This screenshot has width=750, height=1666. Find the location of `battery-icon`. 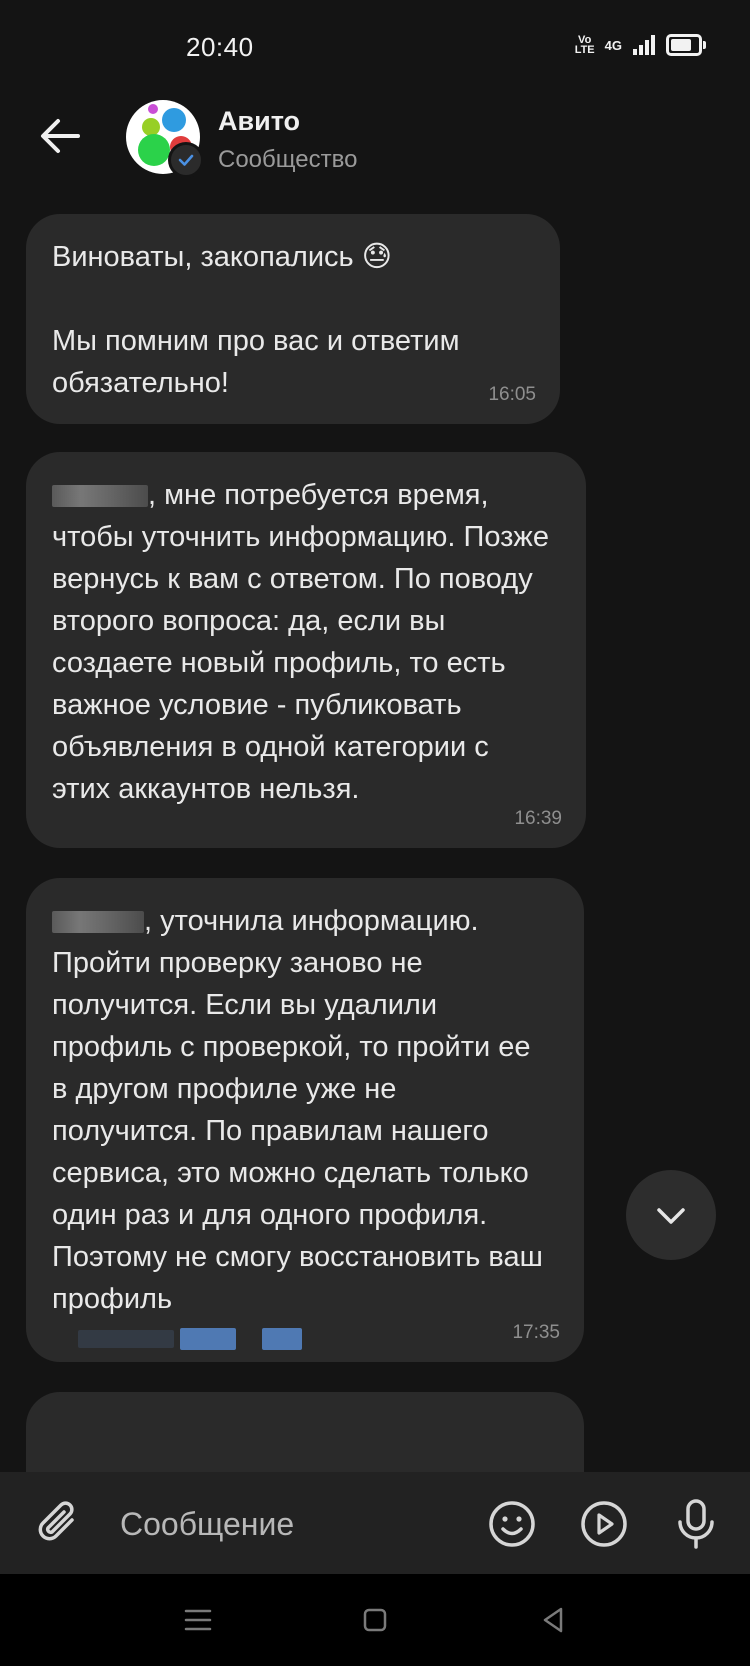

battery-icon is located at coordinates (686, 45).